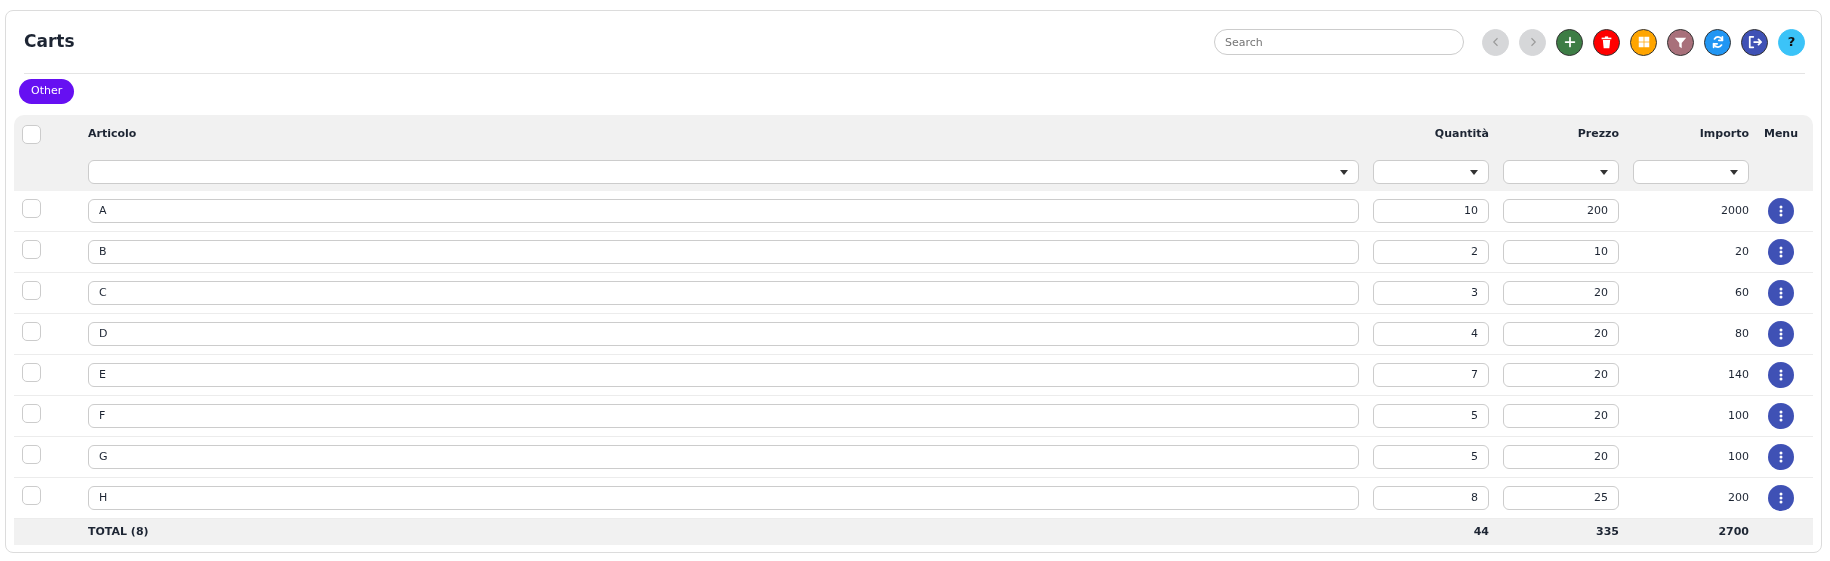 The image size is (1830, 561). Describe the element at coordinates (1742, 333) in the screenshot. I see `table-cell: 80` at that location.